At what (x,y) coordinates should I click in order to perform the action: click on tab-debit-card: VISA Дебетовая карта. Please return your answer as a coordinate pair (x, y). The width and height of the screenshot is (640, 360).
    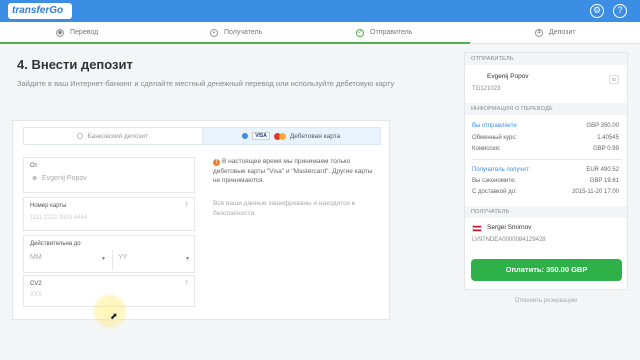
    Looking at the image, I should click on (290, 136).